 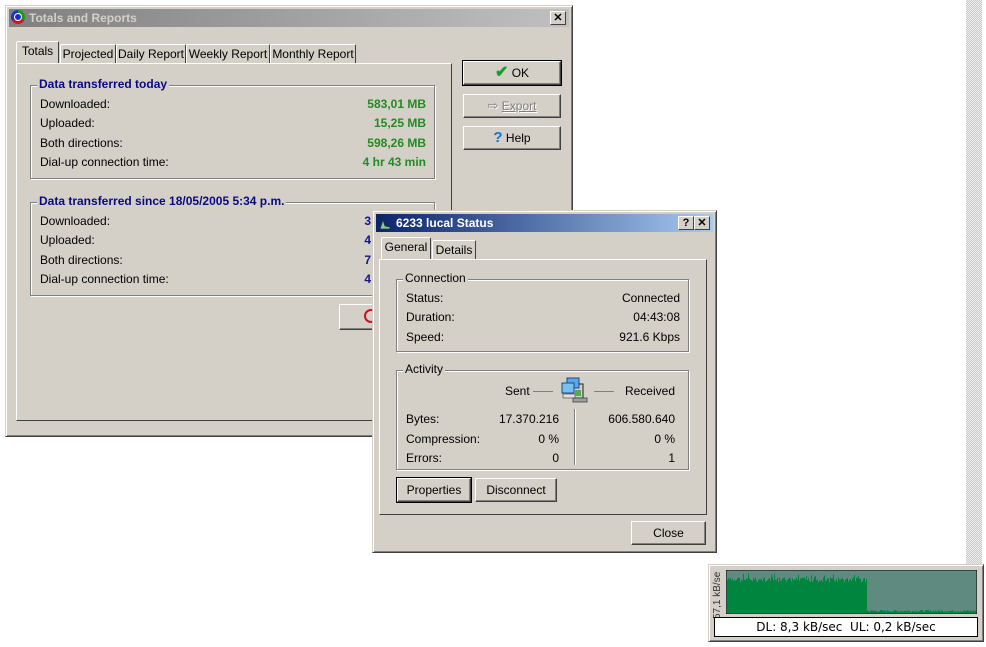 I want to click on tab-details: Details, so click(x=454, y=249).